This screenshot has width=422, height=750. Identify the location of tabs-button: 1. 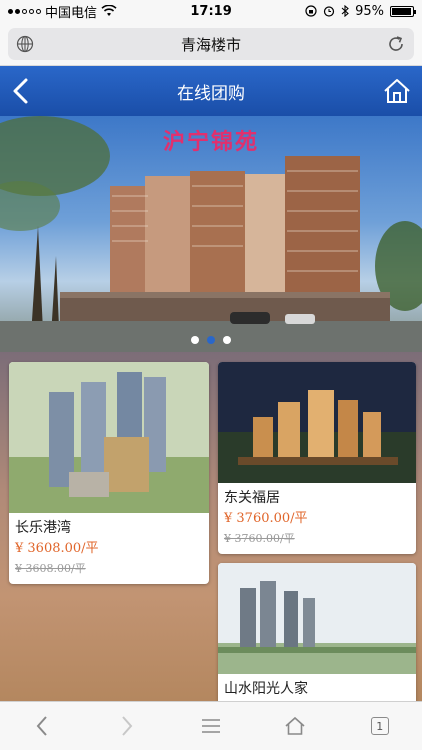
(380, 726).